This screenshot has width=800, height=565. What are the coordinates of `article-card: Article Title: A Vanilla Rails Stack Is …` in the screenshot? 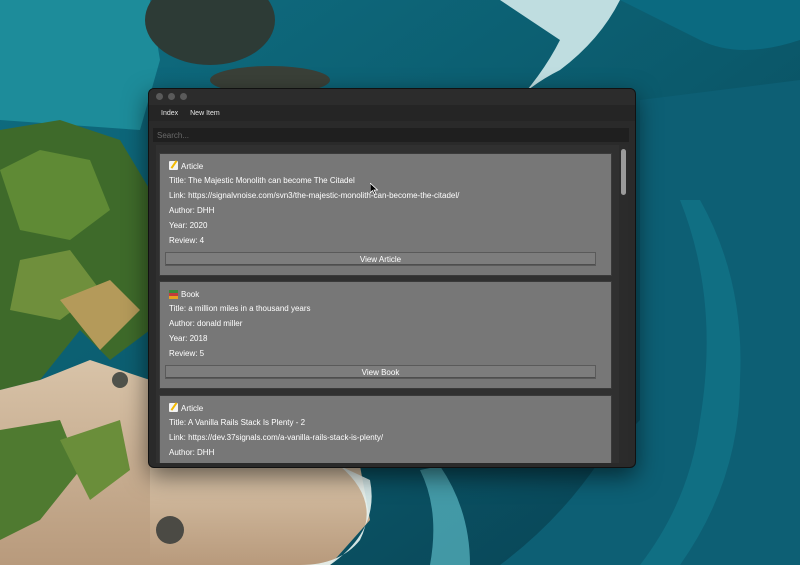 It's located at (385, 429).